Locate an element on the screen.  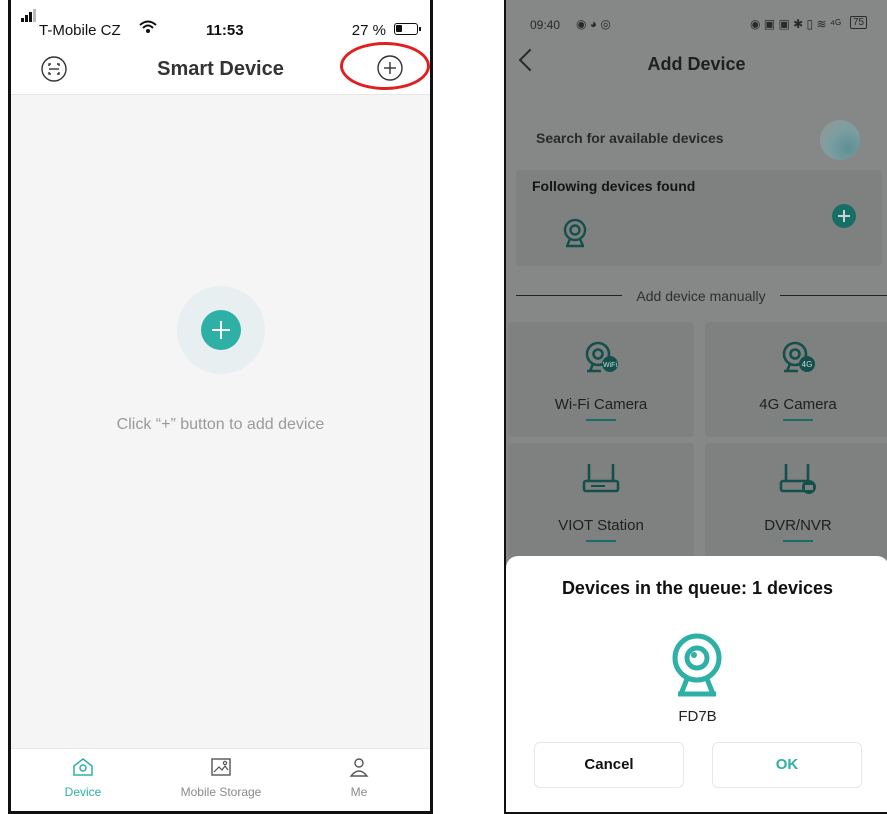
empty-state-halo is located at coordinates (221, 330).